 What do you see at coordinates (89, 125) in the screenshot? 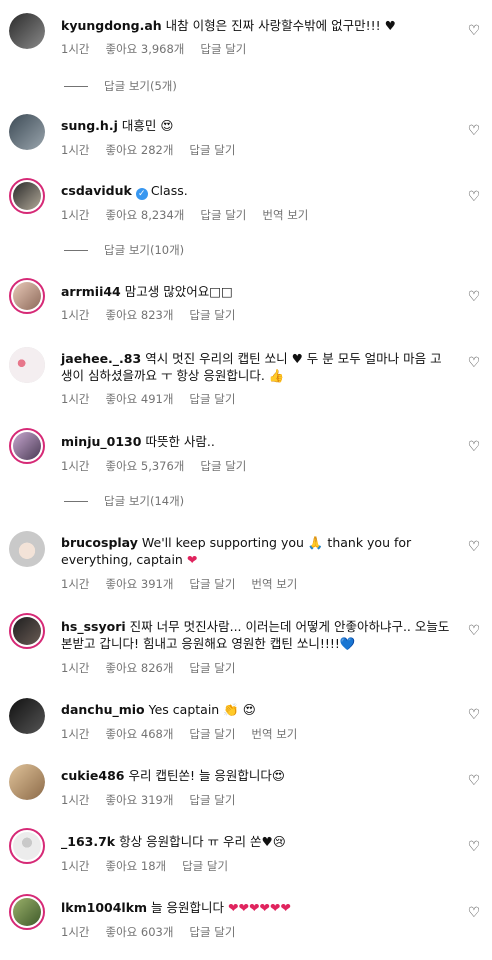
I see `username: sung.h.j` at bounding box center [89, 125].